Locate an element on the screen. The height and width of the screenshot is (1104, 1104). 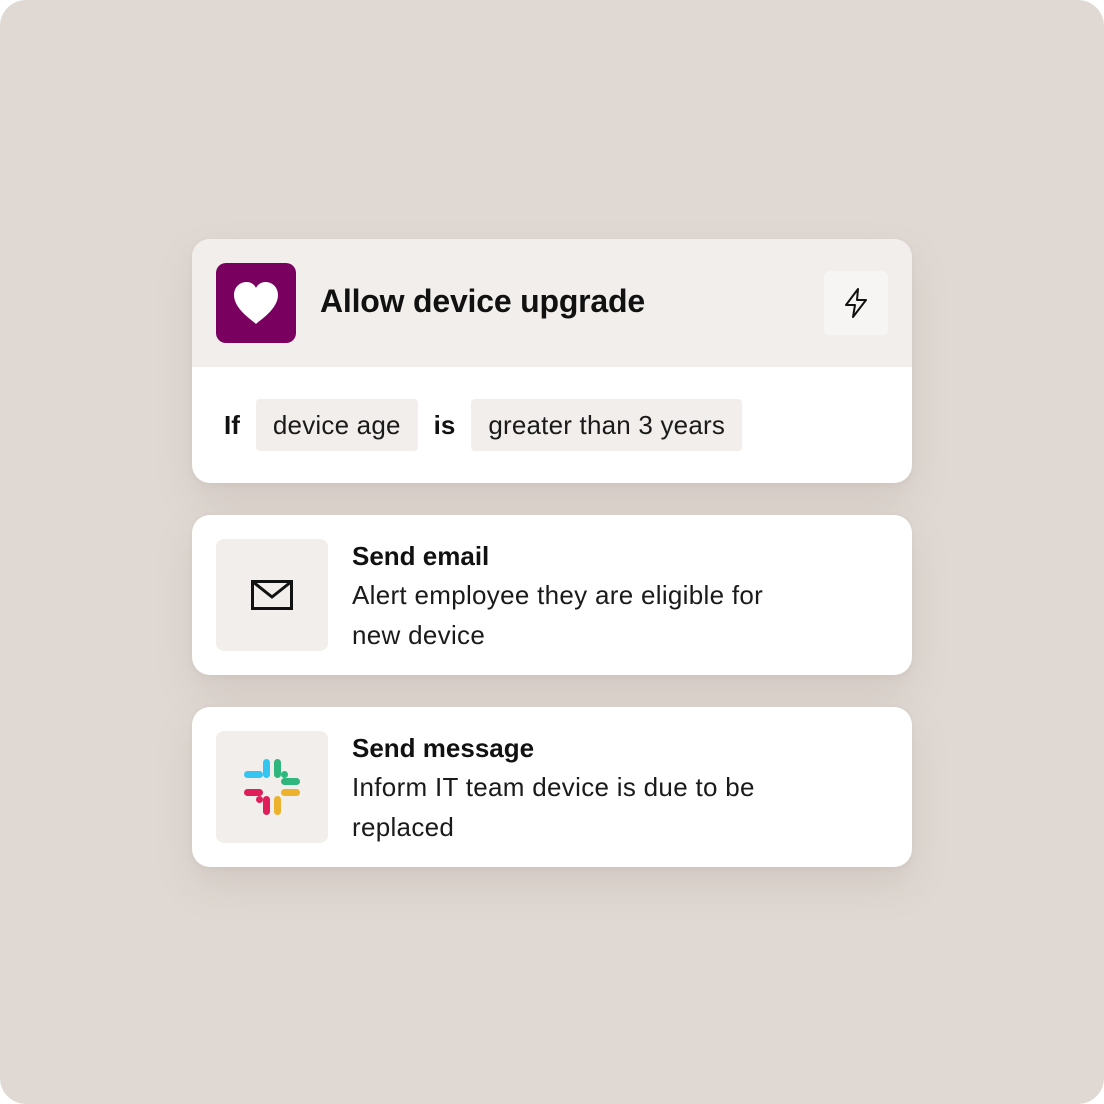
condition-value-chip: greater than 3 years is located at coordinates (607, 425).